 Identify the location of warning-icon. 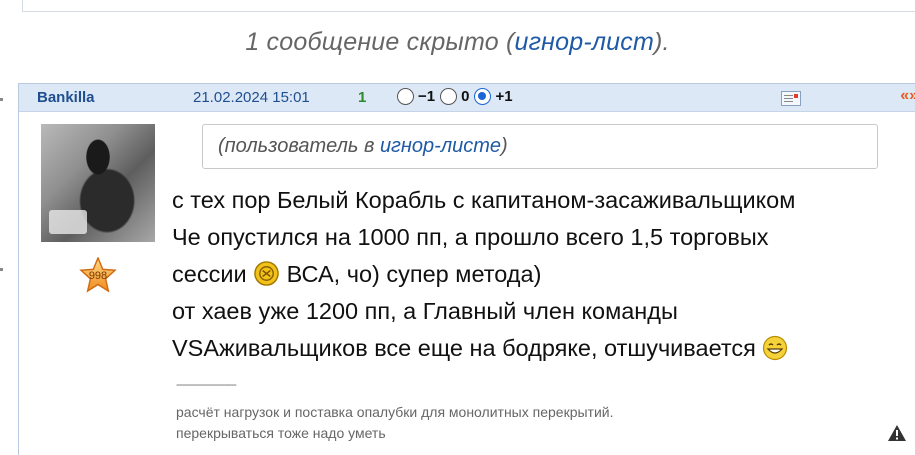
(897, 433).